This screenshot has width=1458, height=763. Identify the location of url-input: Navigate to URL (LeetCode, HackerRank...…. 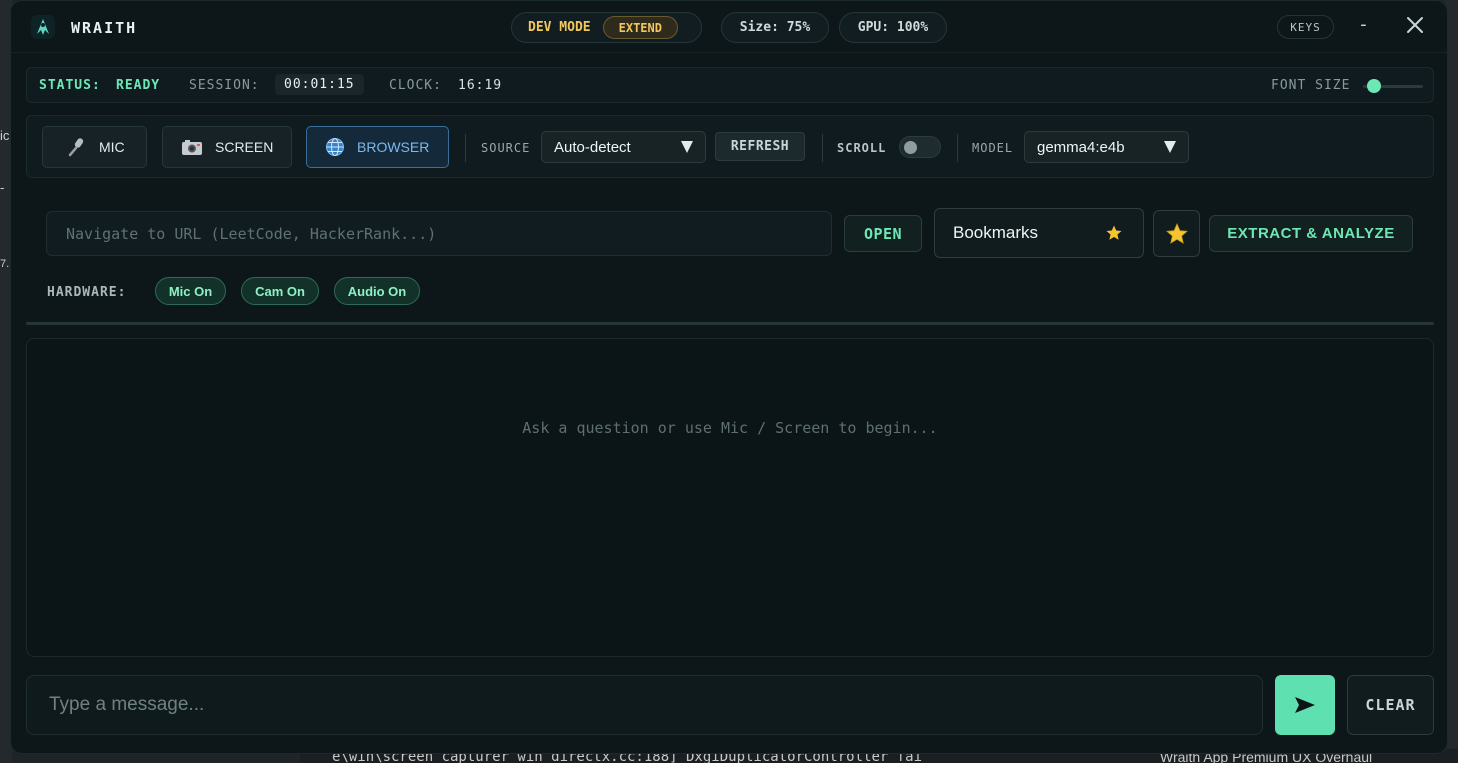
(439, 233).